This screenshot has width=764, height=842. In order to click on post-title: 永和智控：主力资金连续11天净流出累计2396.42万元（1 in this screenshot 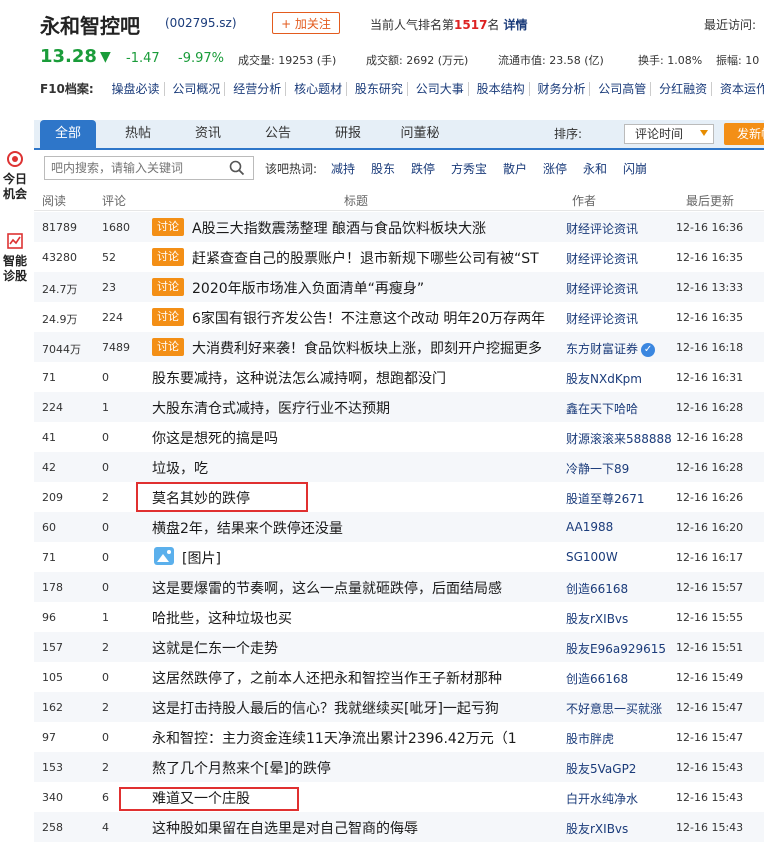, I will do `click(334, 738)`.